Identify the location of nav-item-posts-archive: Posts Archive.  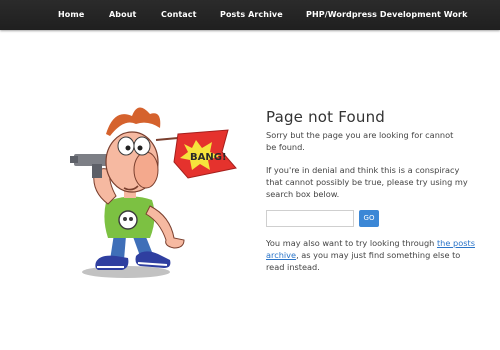
(251, 15).